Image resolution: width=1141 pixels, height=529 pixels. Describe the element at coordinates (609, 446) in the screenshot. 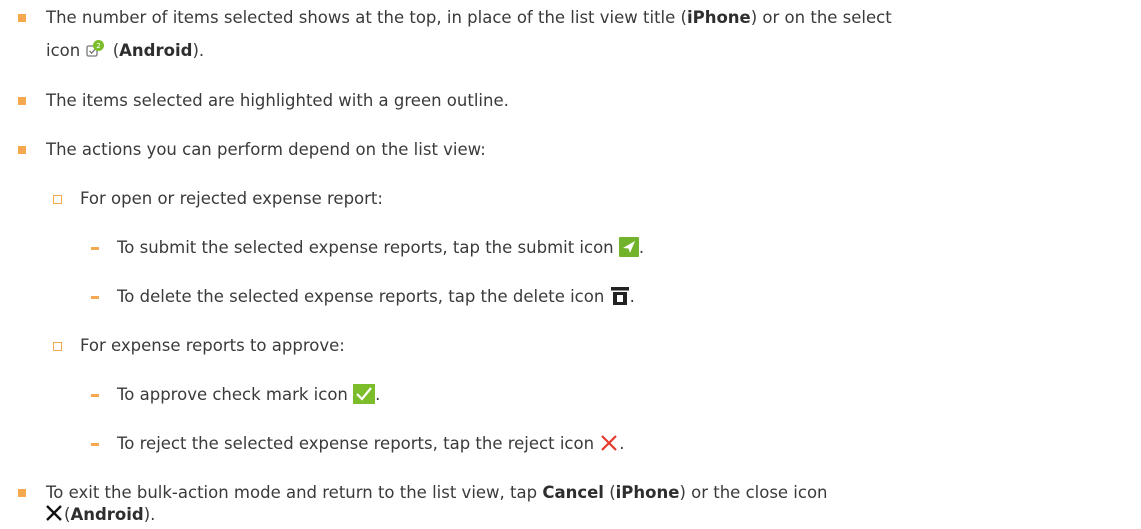

I see `reject-icon` at that location.